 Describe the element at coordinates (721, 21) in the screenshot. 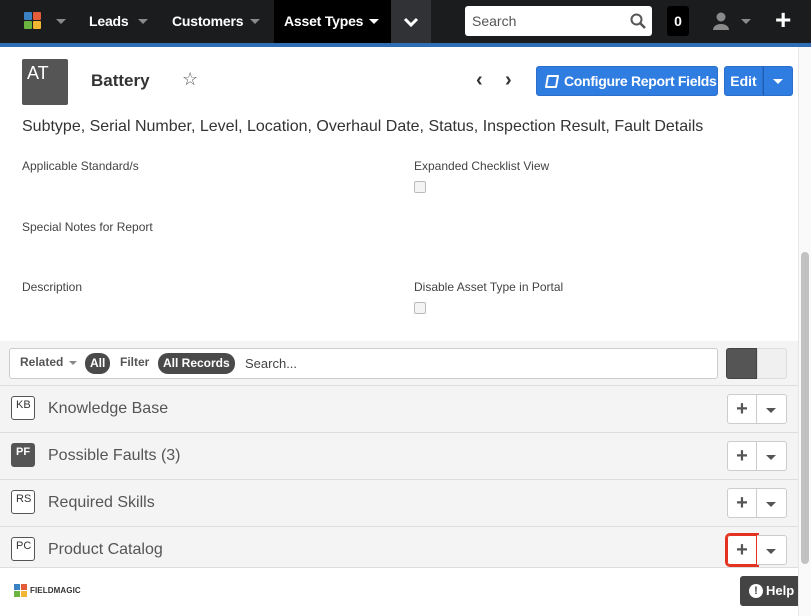

I see `user-avatar-icon` at that location.